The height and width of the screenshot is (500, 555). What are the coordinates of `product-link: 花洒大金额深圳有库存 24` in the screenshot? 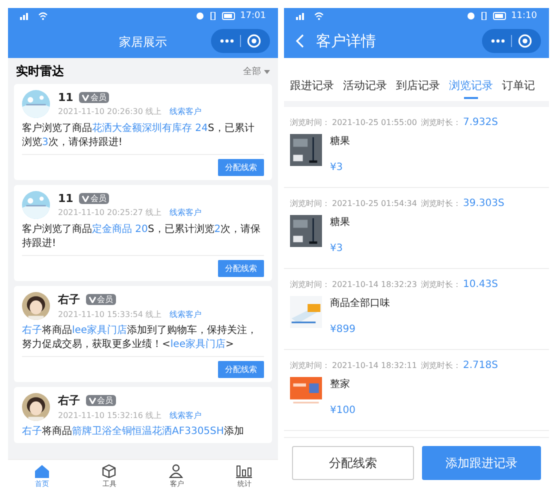 It's located at (150, 128).